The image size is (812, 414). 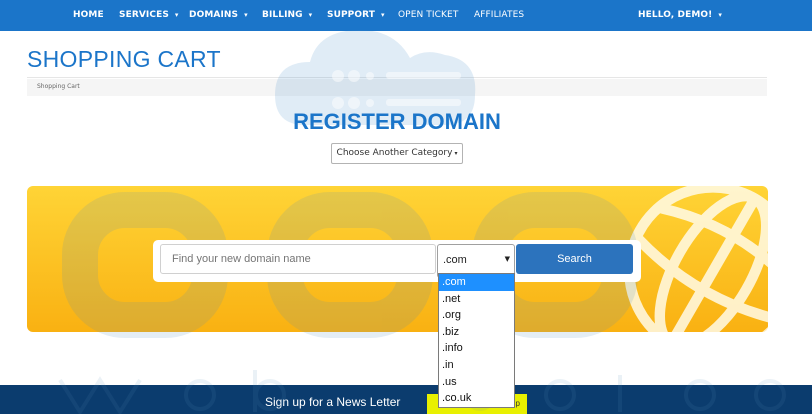 I want to click on tld-option: .org, so click(x=476, y=315).